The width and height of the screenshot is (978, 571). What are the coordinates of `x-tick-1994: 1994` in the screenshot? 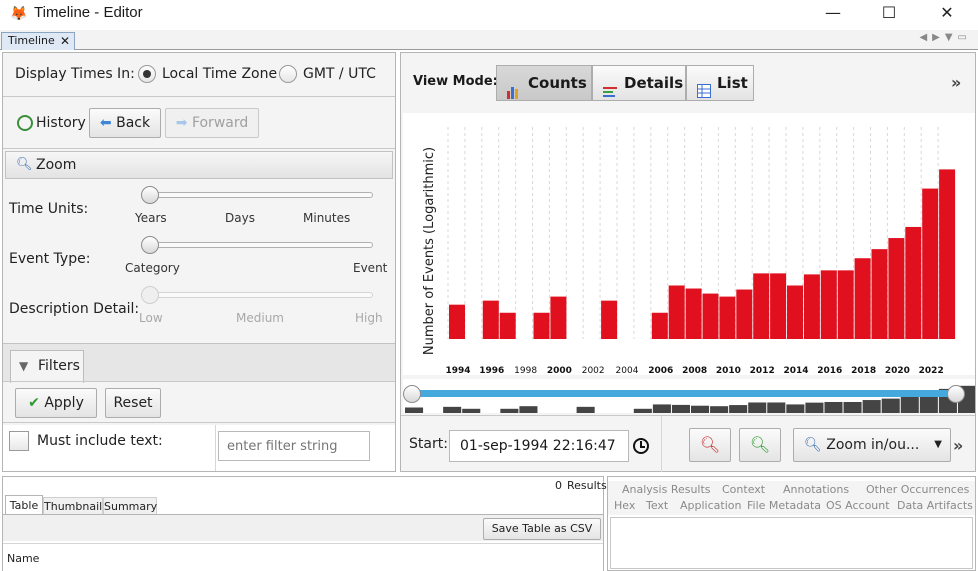 It's located at (457, 370).